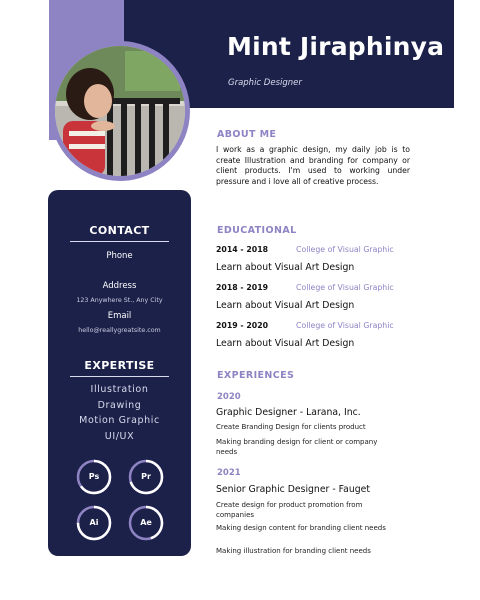 The width and height of the screenshot is (480, 600). I want to click on software-ai-gauge: Ai, so click(94, 523).